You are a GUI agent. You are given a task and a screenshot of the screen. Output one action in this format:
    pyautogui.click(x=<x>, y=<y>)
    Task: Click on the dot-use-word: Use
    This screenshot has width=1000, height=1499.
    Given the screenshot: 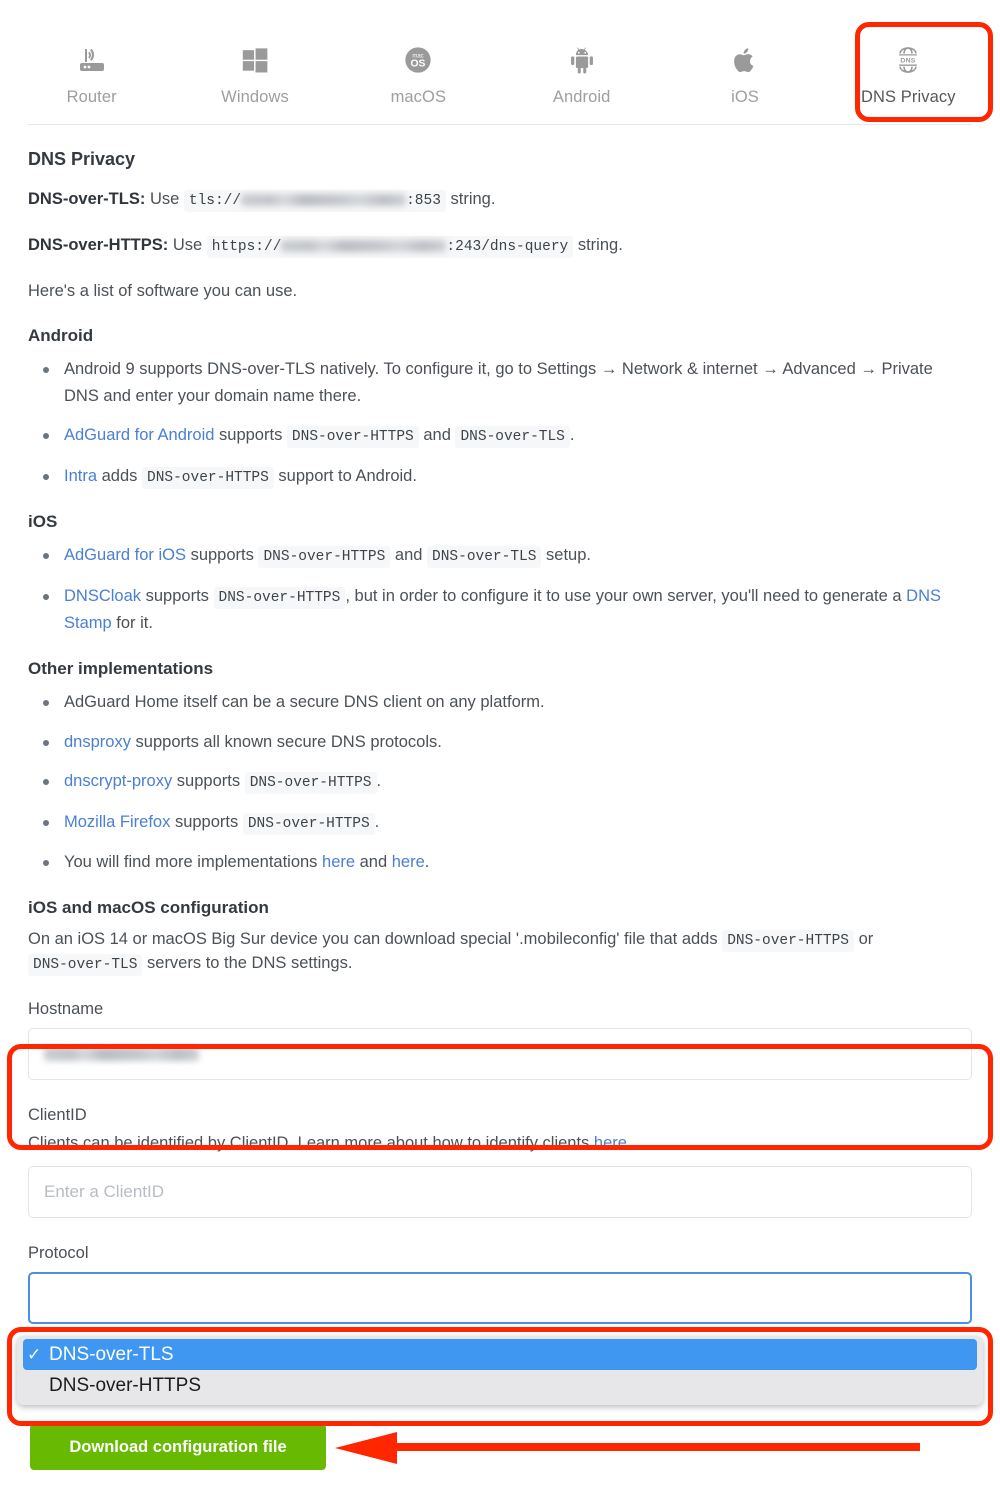 What is the action you would take?
    pyautogui.click(x=164, y=199)
    